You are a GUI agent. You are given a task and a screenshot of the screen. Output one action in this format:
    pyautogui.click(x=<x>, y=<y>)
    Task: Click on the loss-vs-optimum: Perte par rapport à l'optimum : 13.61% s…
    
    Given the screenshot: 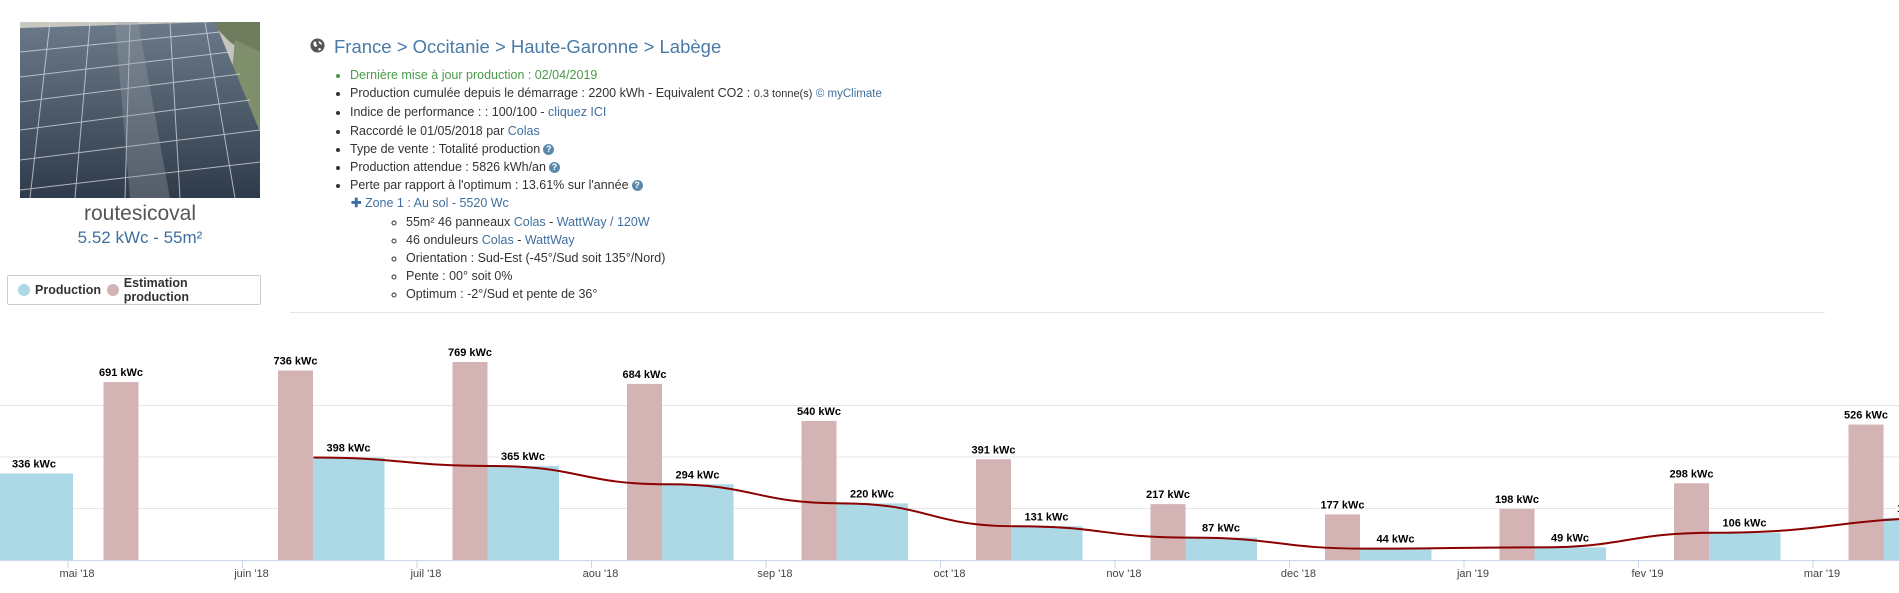 What is the action you would take?
    pyautogui.click(x=1090, y=185)
    